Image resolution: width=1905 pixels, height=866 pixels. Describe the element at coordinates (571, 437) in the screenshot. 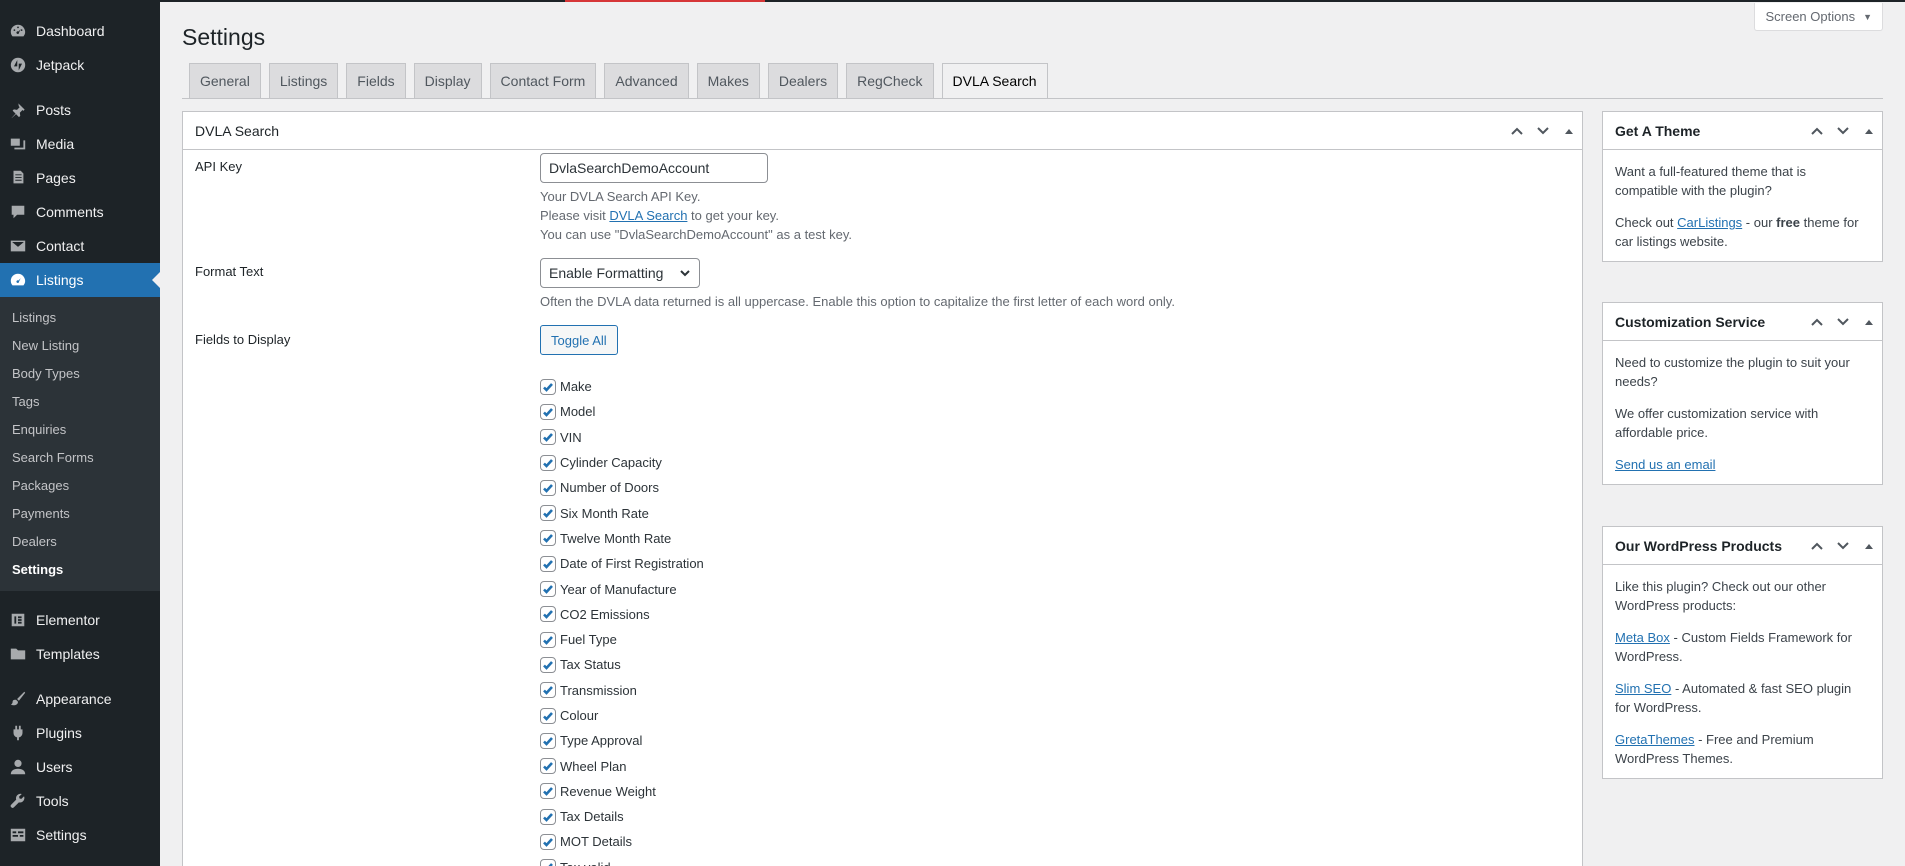

I see `field-checkbox-label: VIN` at that location.